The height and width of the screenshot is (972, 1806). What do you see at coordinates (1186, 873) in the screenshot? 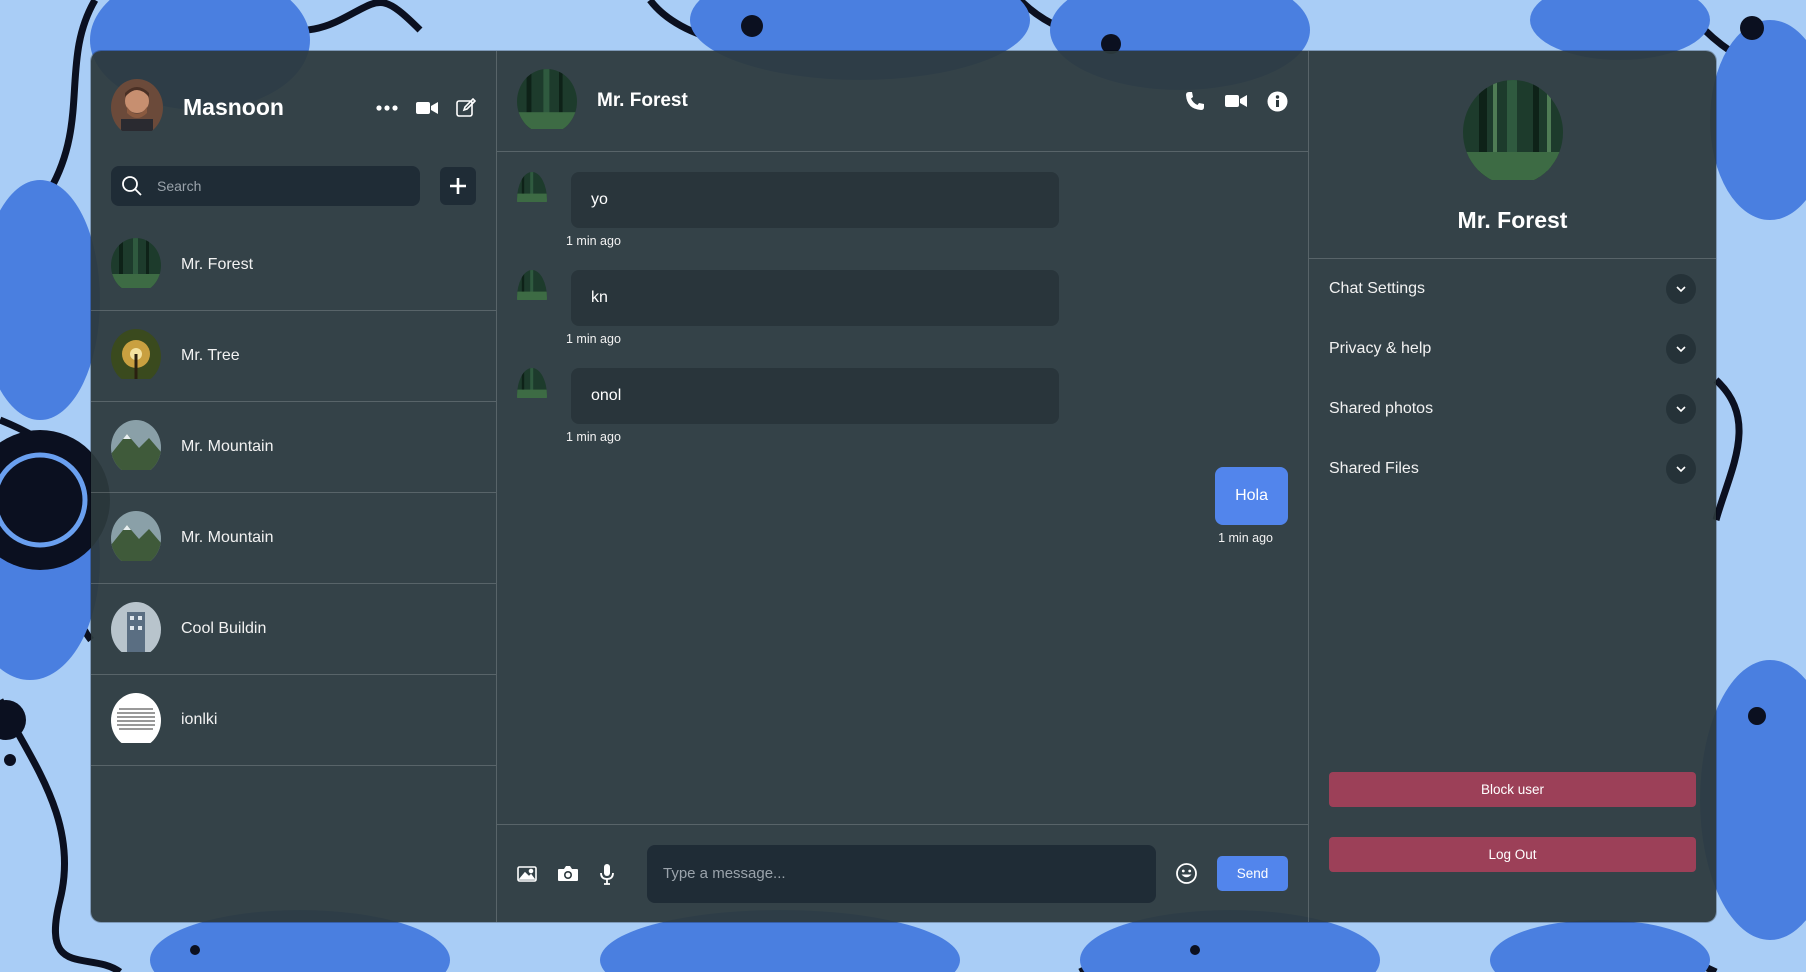
I see `emoji-icon` at bounding box center [1186, 873].